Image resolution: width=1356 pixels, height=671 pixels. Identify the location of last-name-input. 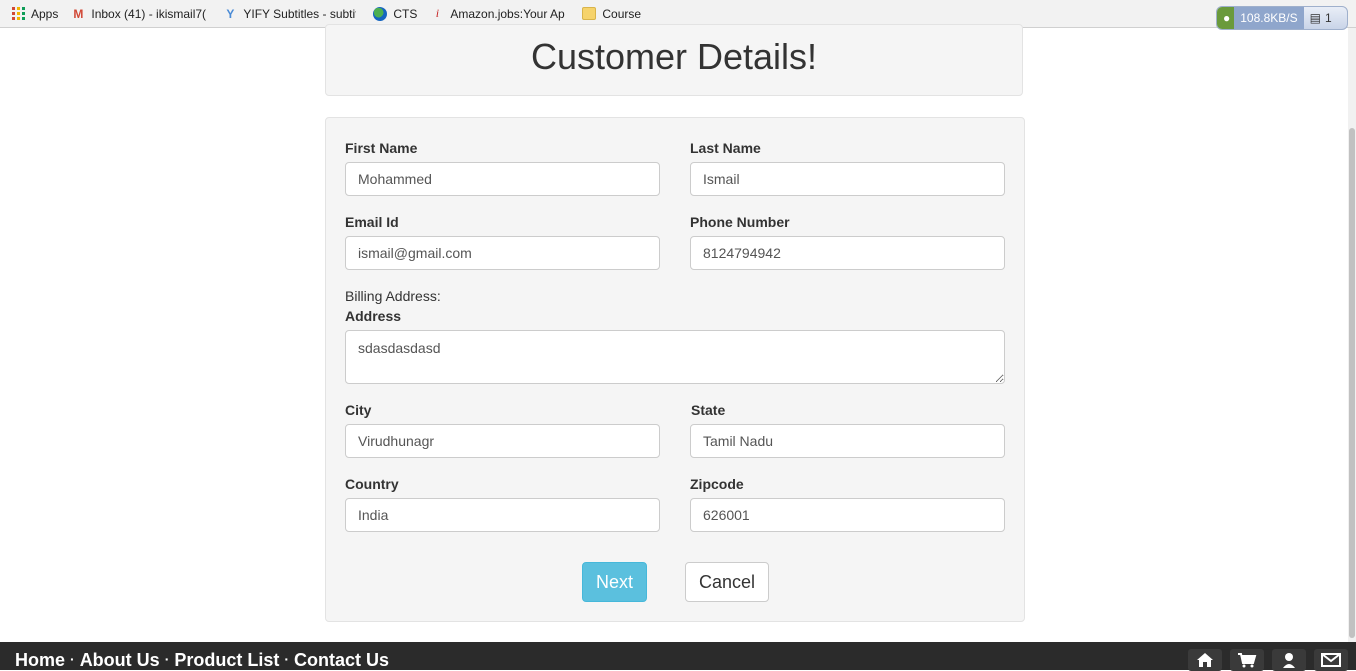
(847, 179).